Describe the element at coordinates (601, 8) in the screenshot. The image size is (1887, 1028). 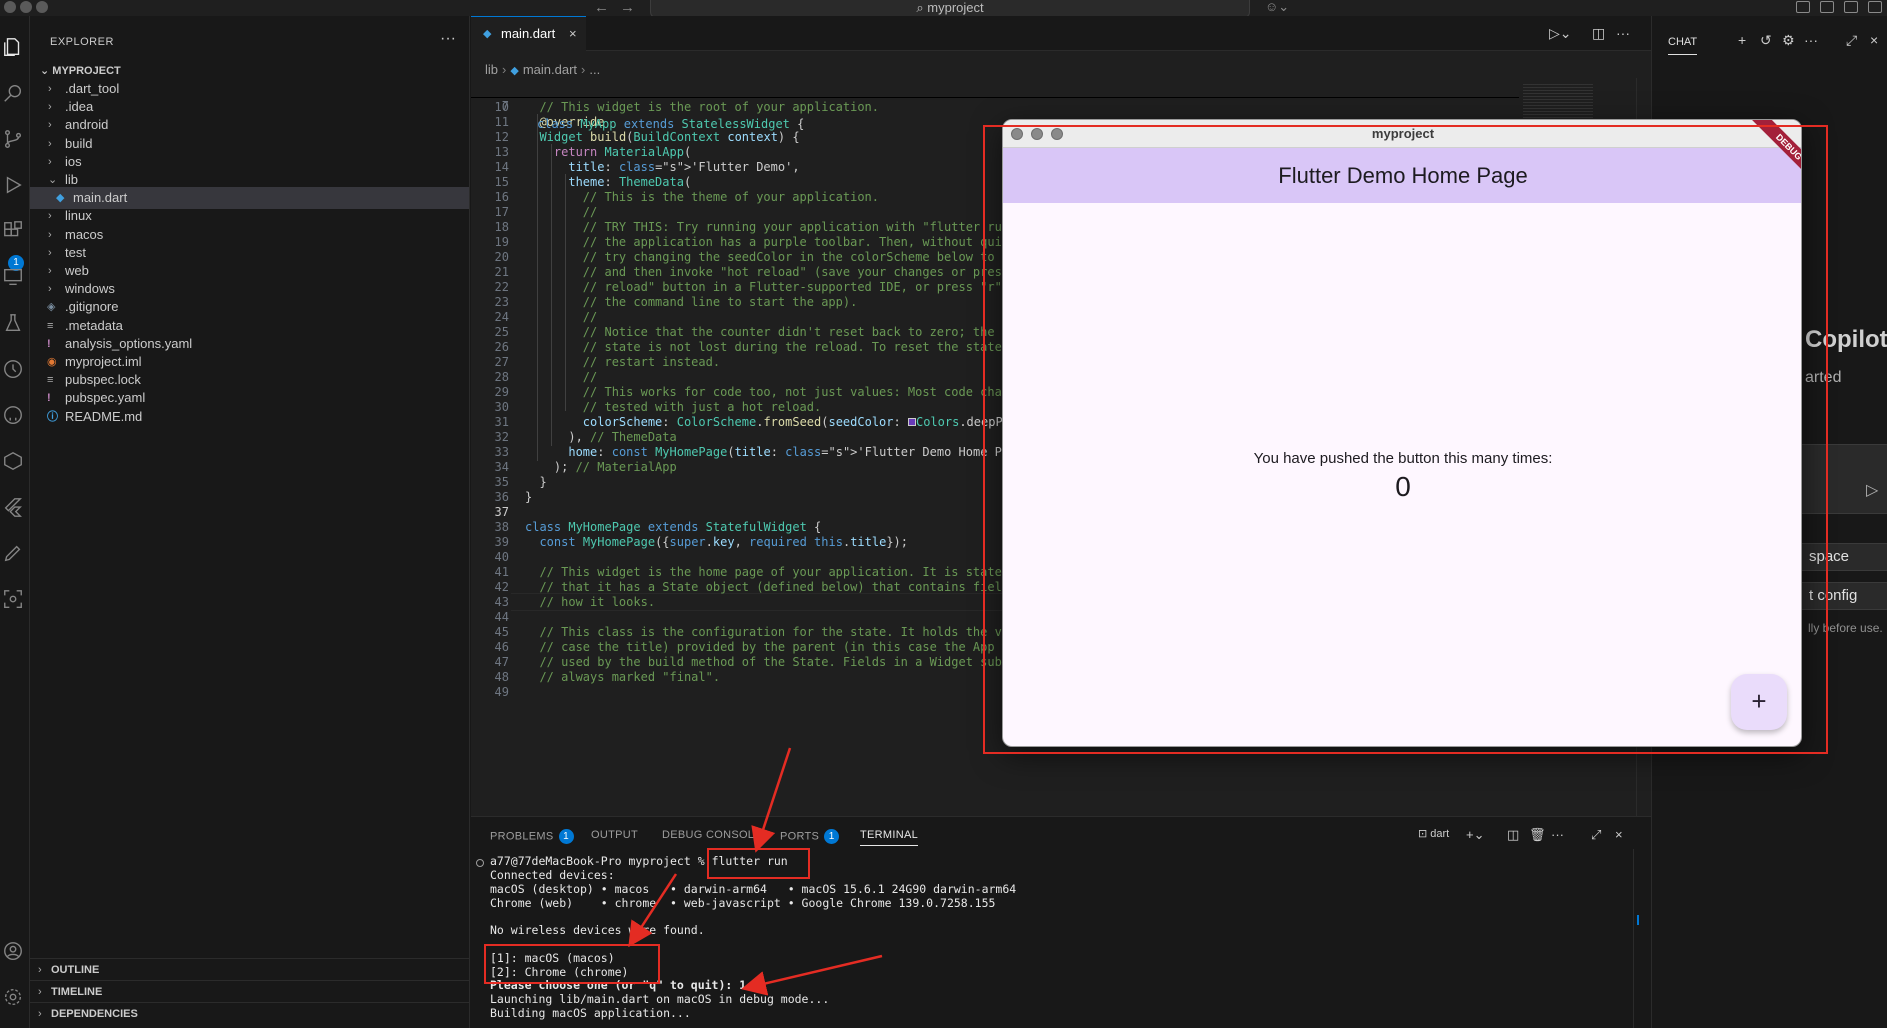
I see `back-arrow-icon: ←` at that location.